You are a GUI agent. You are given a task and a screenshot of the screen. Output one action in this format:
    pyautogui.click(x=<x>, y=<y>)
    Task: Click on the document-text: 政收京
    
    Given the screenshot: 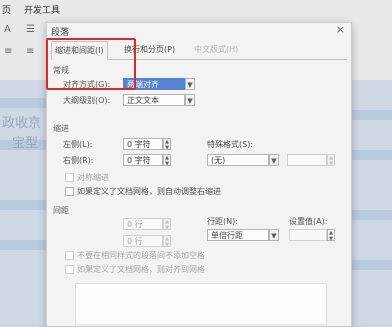 What is the action you would take?
    pyautogui.click(x=22, y=123)
    